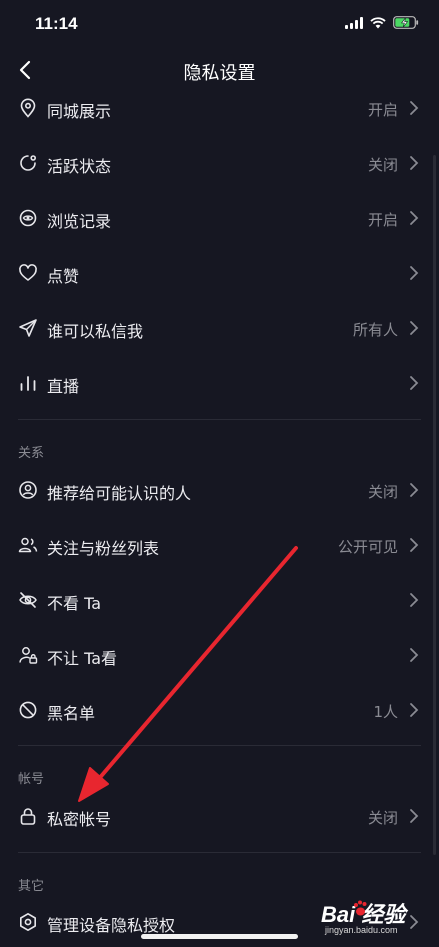  Describe the element at coordinates (28, 383) in the screenshot. I see `live-bars-icon` at that location.